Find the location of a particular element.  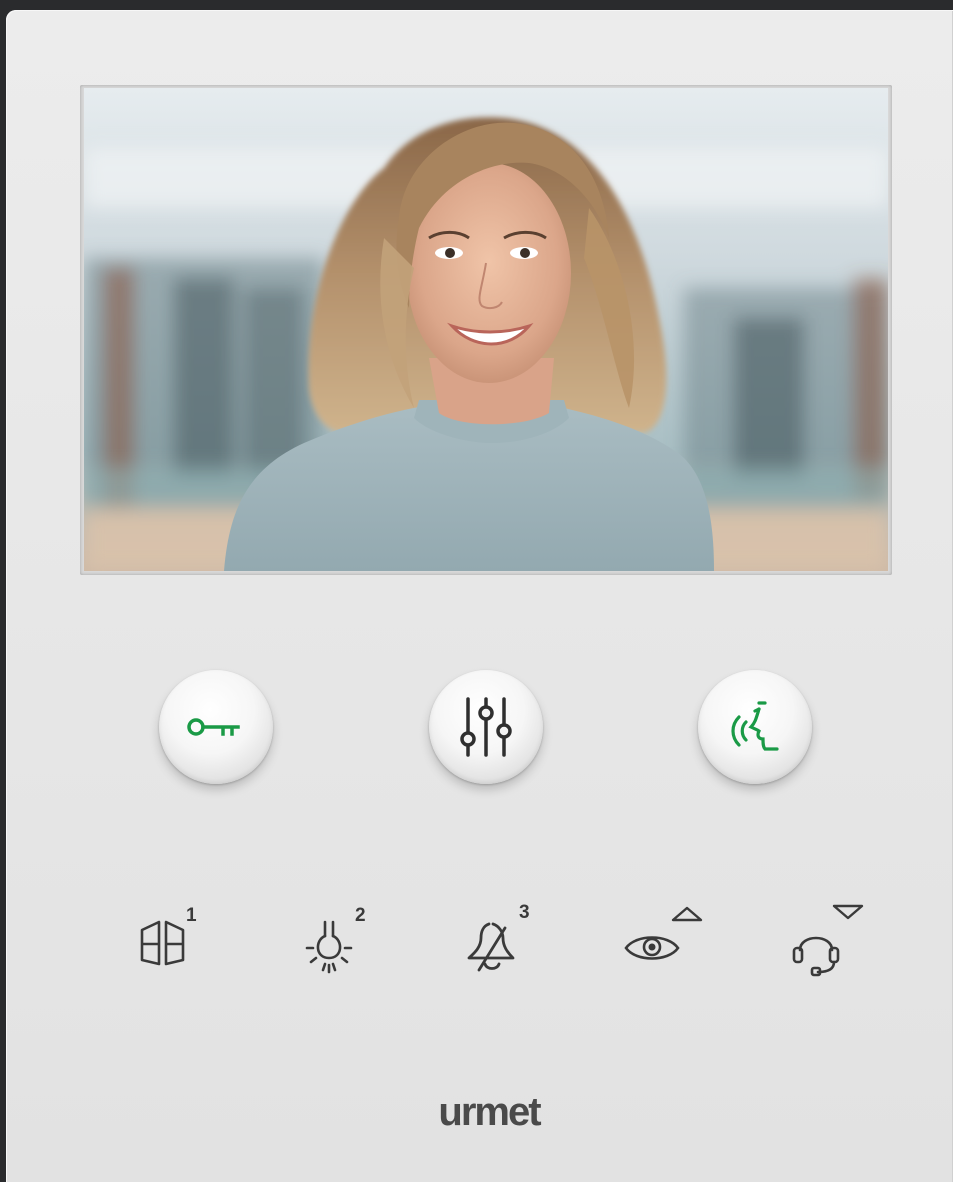

door-open-button is located at coordinates (216, 727).